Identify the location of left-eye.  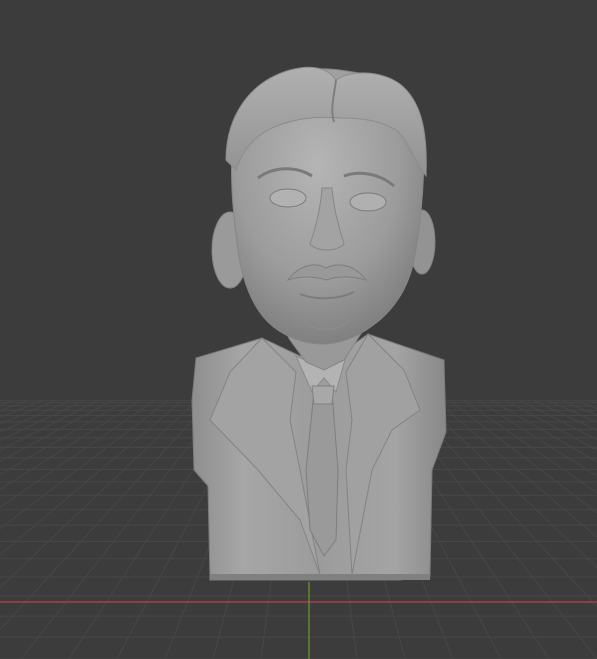
(288, 198).